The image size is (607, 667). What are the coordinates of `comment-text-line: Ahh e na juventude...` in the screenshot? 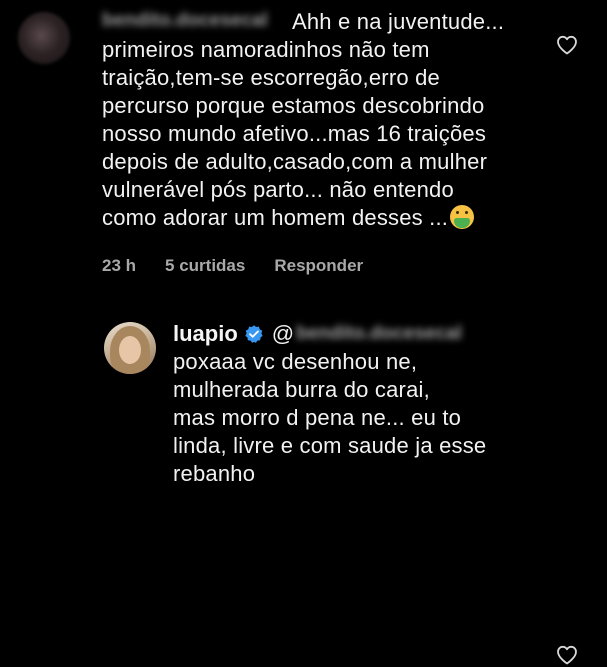 It's located at (398, 21).